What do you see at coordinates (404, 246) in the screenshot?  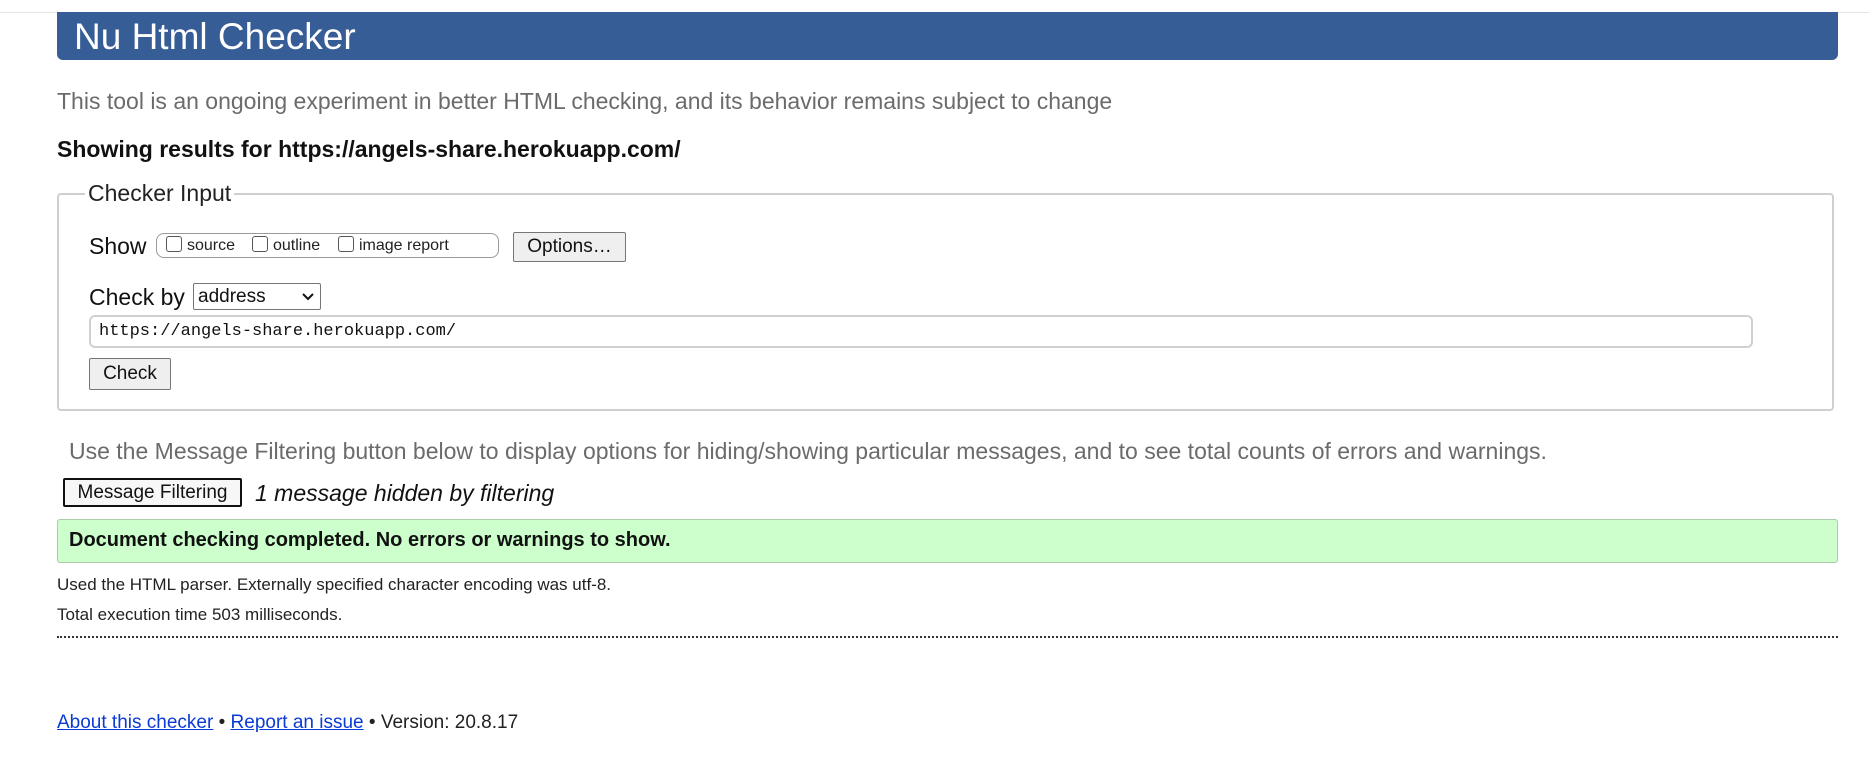 I see `image-report-checkbox-label: image report` at bounding box center [404, 246].